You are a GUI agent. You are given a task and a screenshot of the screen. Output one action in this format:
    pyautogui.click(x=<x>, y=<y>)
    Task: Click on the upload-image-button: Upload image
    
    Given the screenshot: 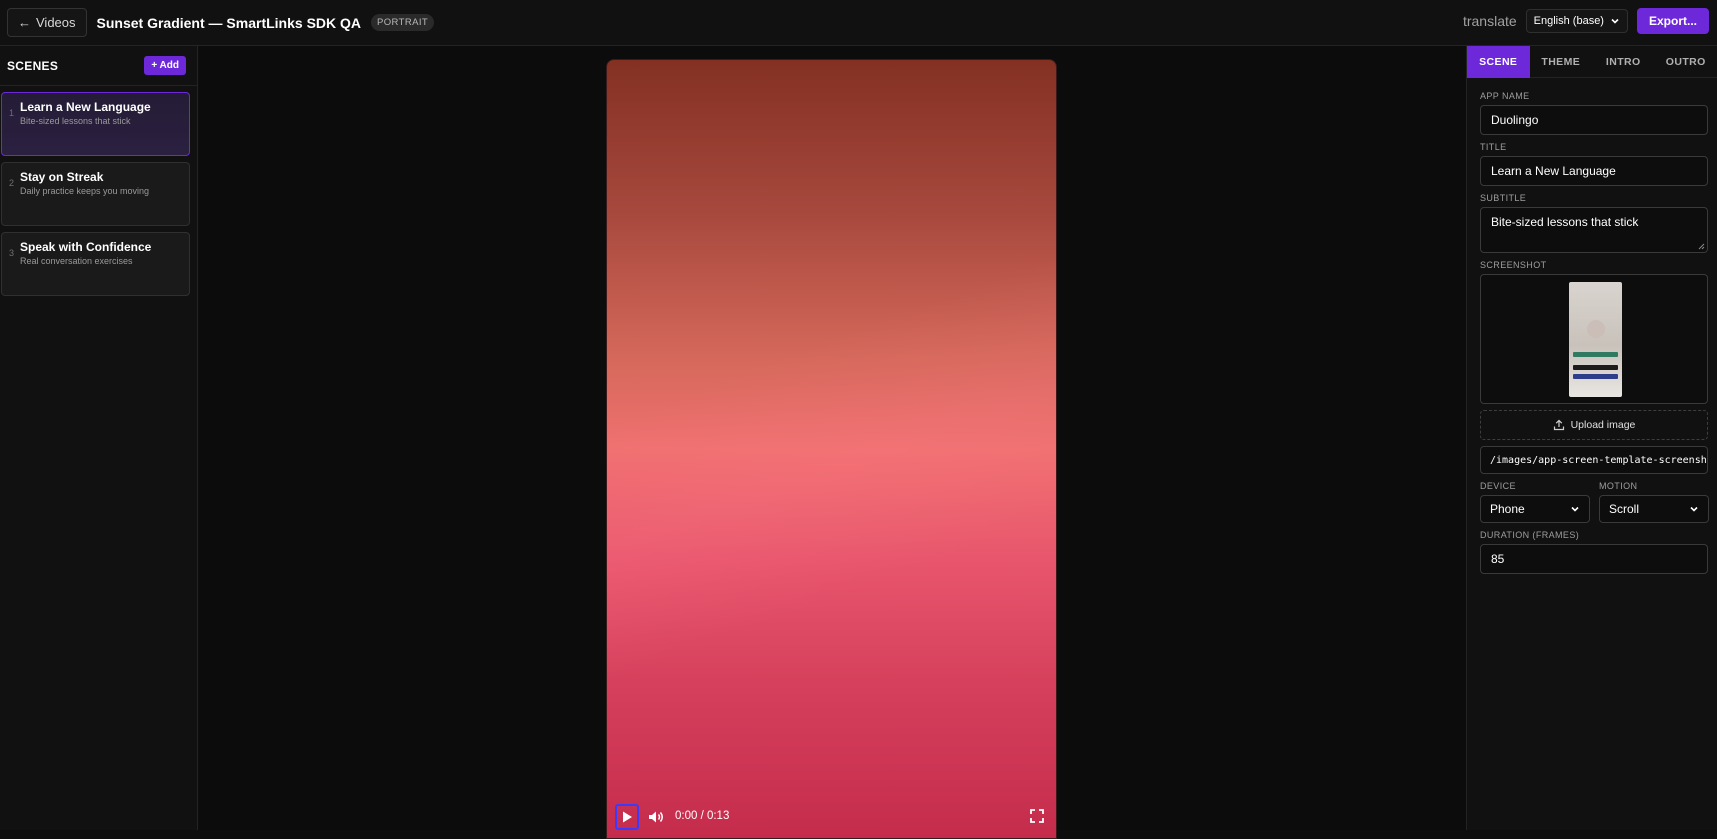 What is the action you would take?
    pyautogui.click(x=1594, y=425)
    